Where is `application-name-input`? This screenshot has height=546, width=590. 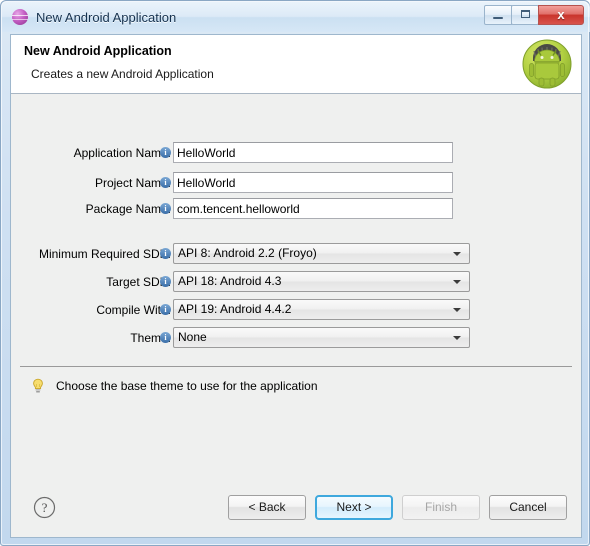 application-name-input is located at coordinates (313, 152).